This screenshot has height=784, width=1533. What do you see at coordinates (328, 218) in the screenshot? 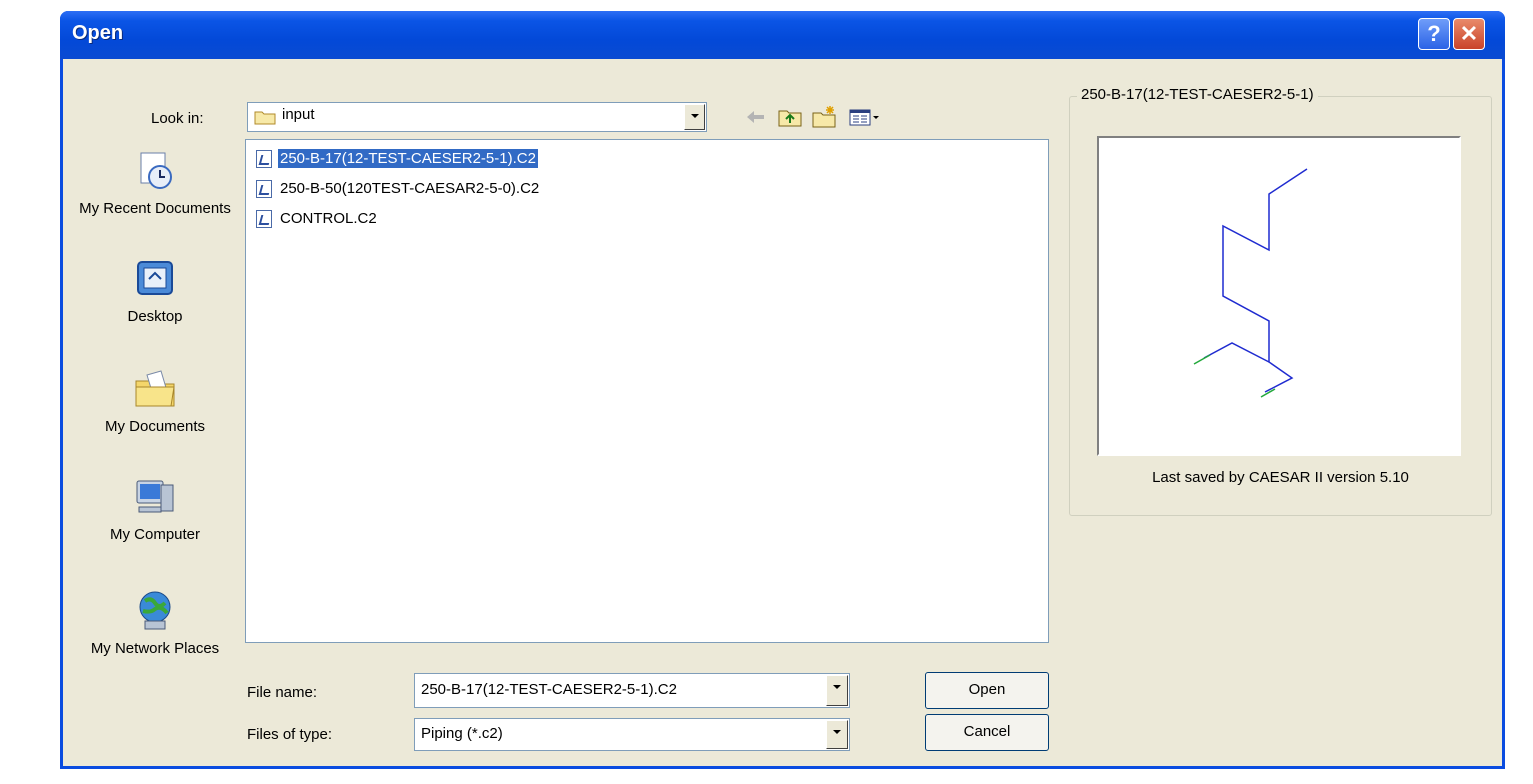
I see `file-name: CONTROL.C2` at bounding box center [328, 218].